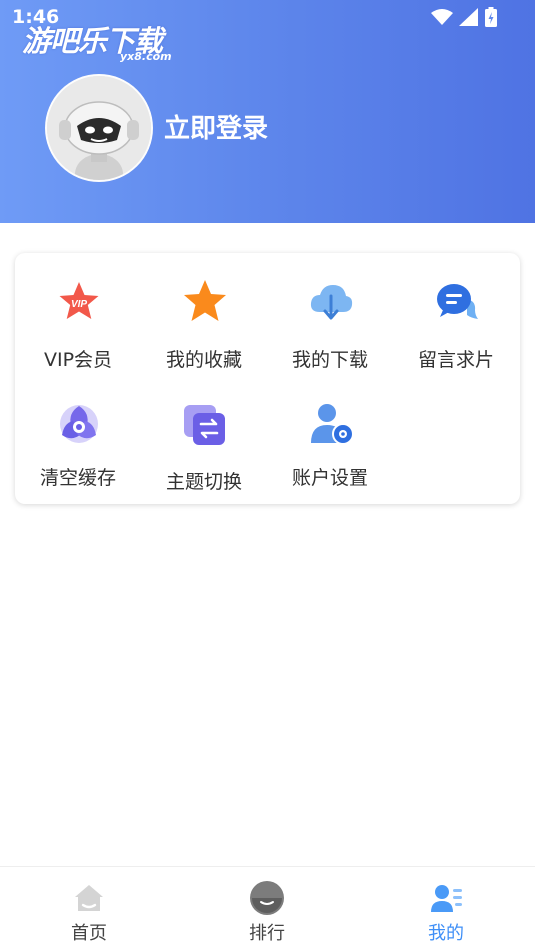 This screenshot has height=952, width=535. I want to click on robot-avatar-icon, so click(99, 128).